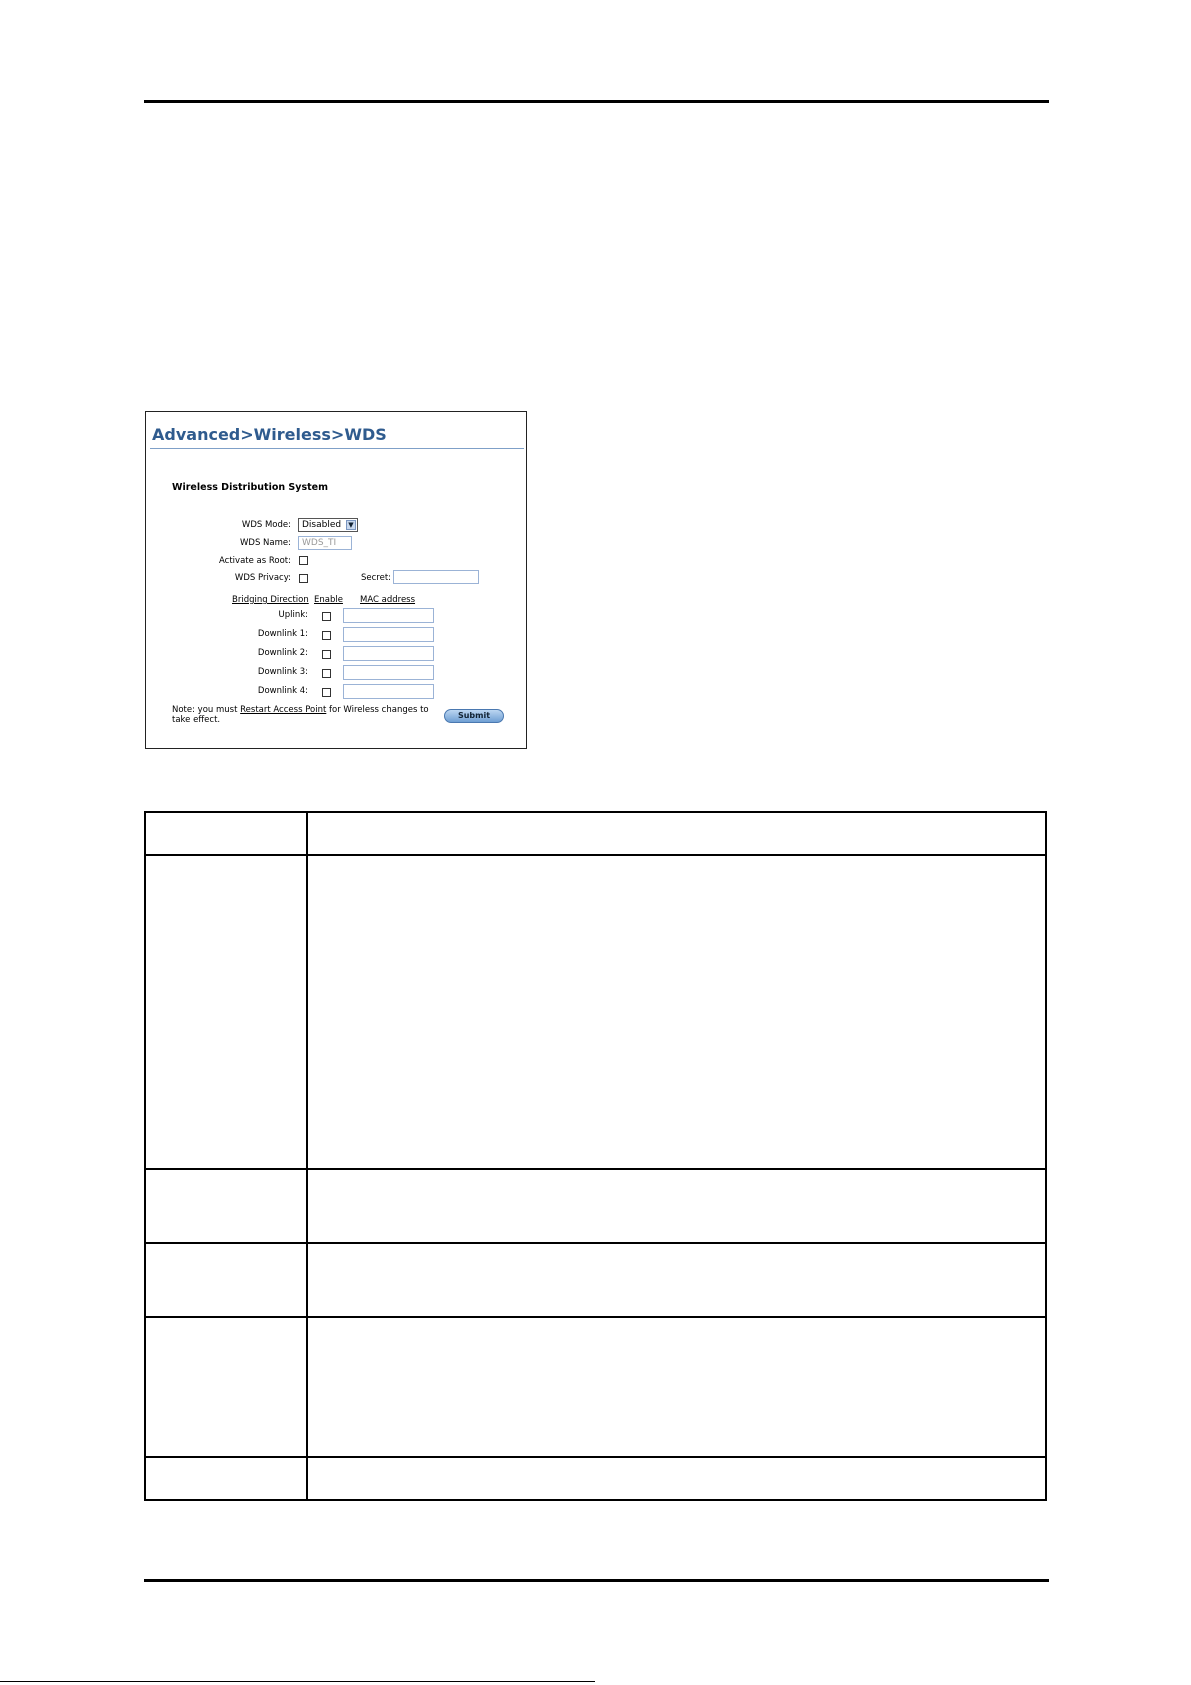 The image size is (1191, 1685). What do you see at coordinates (265, 543) in the screenshot?
I see `wds-name-label: WDS Name:` at bounding box center [265, 543].